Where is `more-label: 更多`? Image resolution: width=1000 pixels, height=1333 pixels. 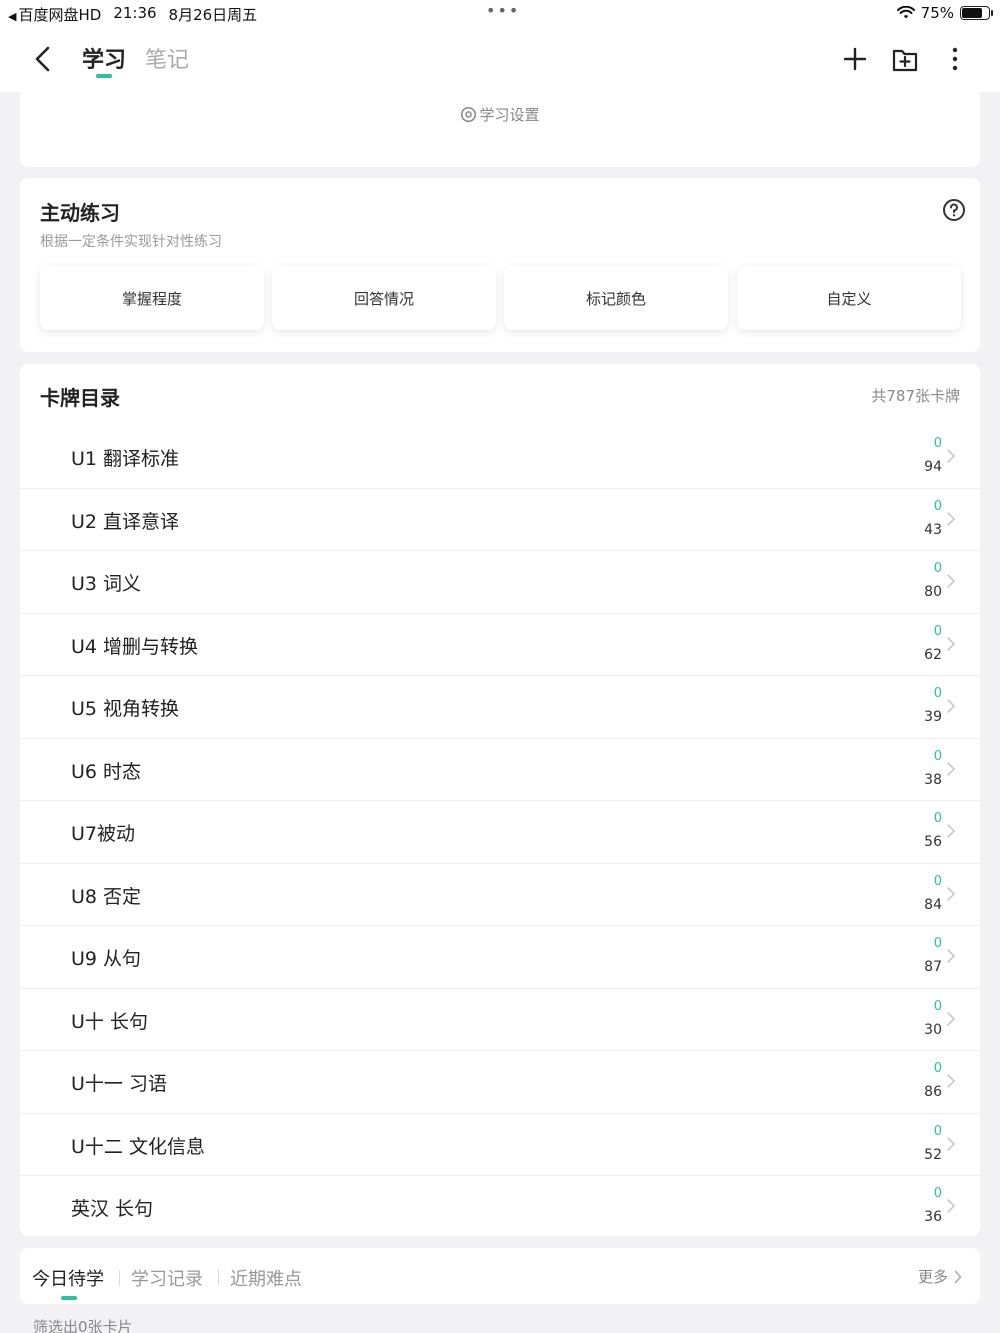
more-label: 更多 is located at coordinates (932, 1277).